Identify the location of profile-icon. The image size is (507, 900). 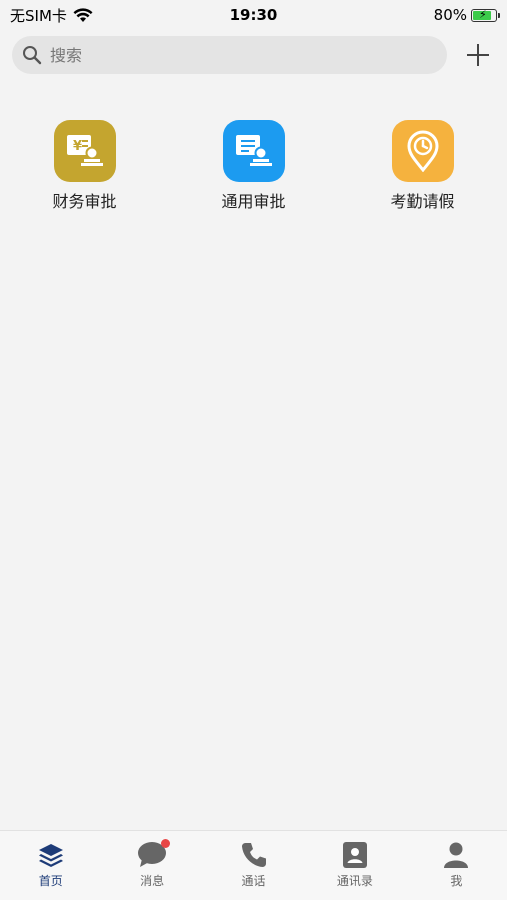
(456, 855).